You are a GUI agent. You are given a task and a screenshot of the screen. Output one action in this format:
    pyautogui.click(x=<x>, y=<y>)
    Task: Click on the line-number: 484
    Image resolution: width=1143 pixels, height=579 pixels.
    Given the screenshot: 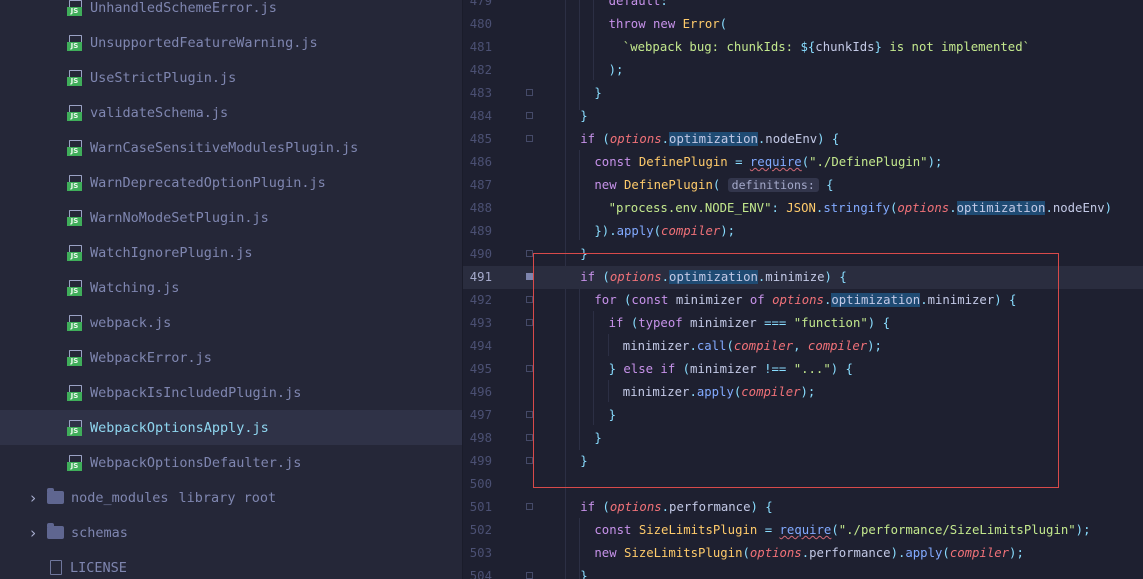 What is the action you would take?
    pyautogui.click(x=480, y=116)
    